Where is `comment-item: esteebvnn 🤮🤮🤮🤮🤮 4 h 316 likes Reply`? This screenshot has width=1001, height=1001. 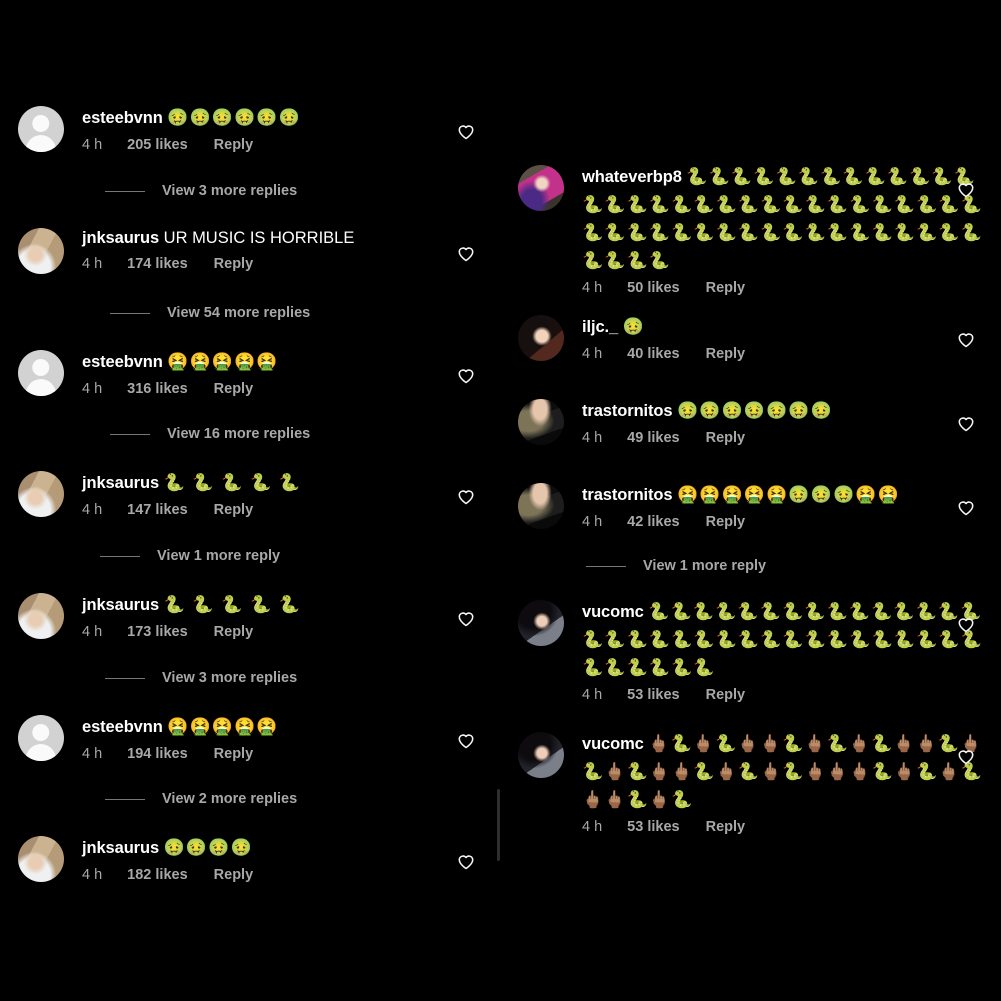
comment-item: esteebvnn 🤮🤮🤮🤮🤮 4 h 316 likes Reply is located at coordinates (250, 373).